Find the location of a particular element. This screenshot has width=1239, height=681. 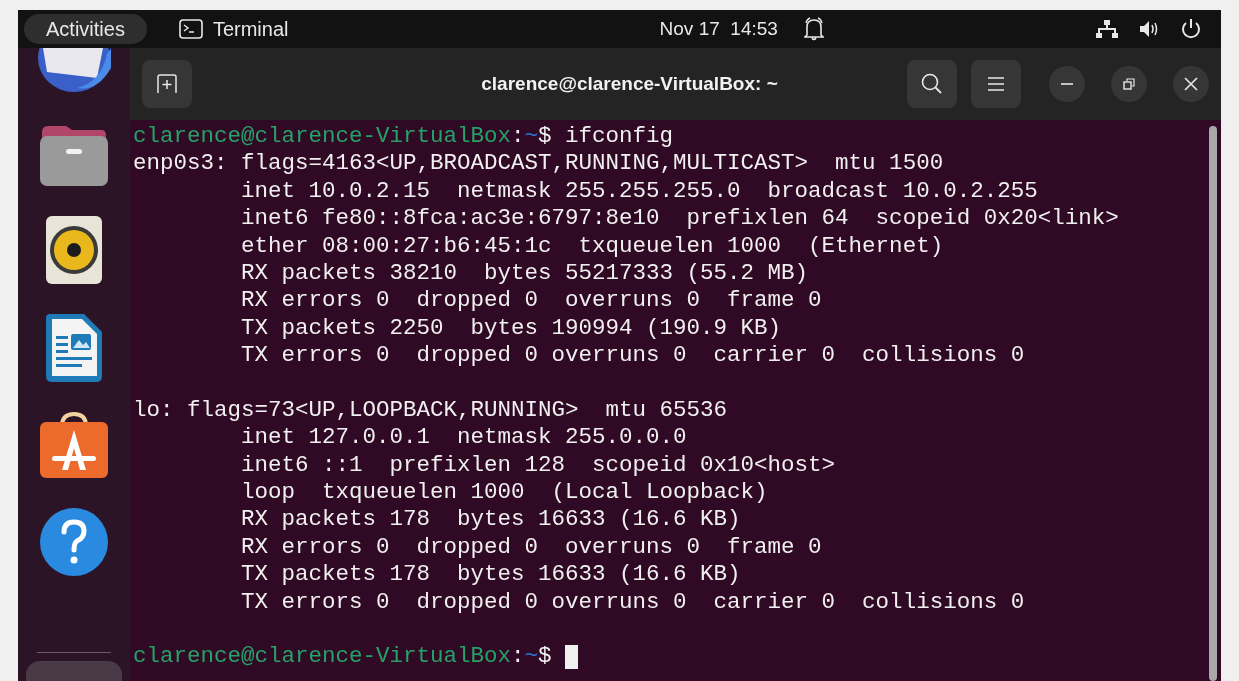

new-tab-button is located at coordinates (167, 84).